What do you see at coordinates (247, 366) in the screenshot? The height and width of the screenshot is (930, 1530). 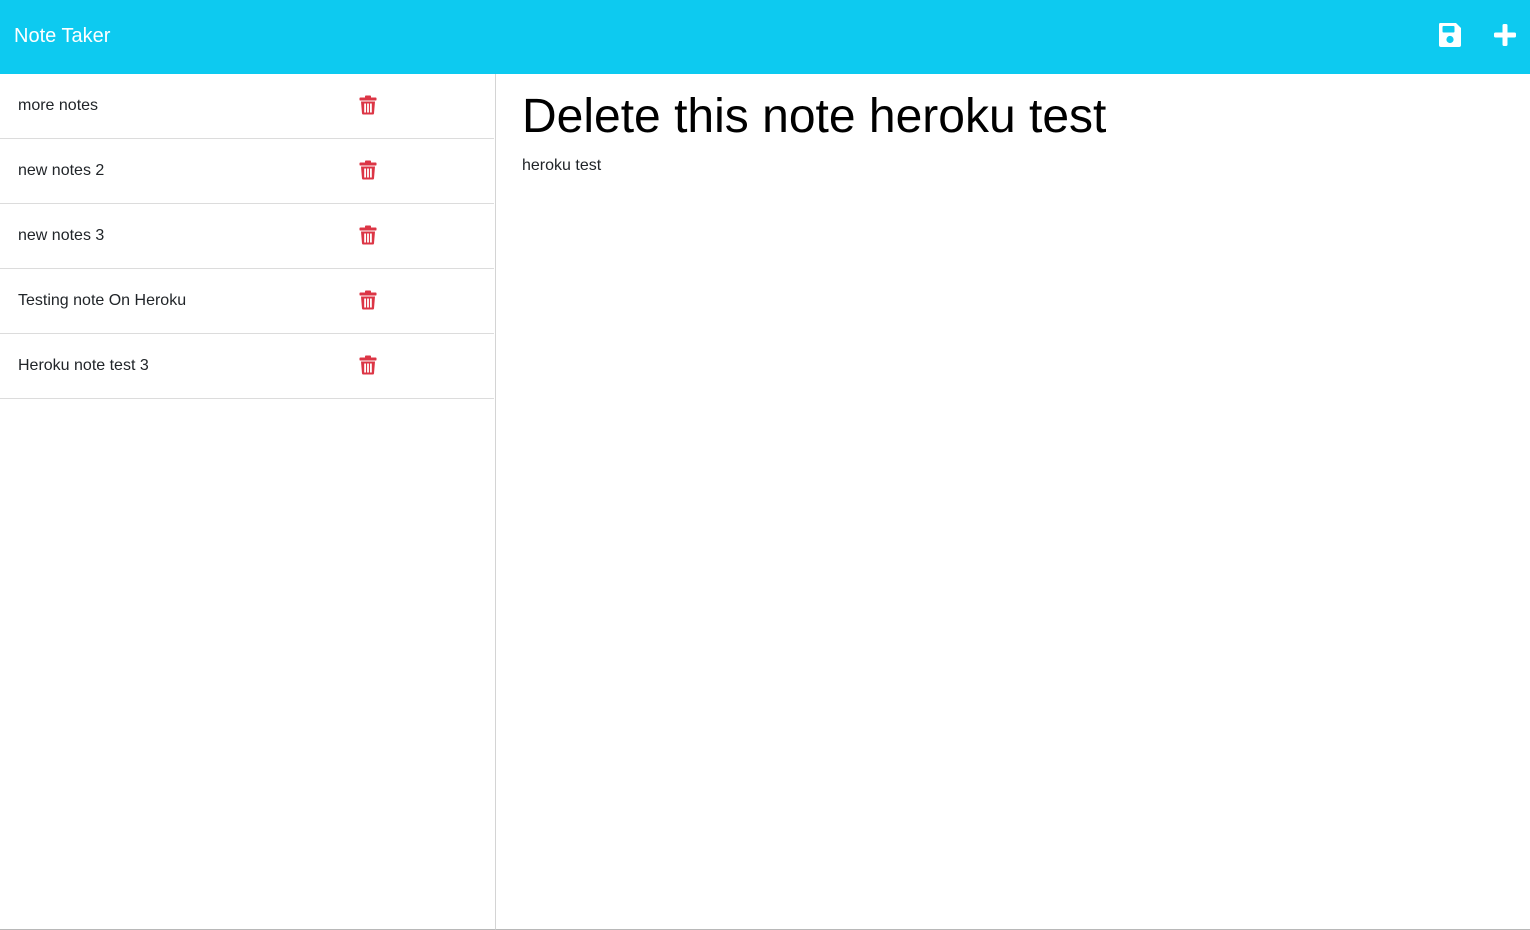 I see `note-list-item: Heroku note test 3` at bounding box center [247, 366].